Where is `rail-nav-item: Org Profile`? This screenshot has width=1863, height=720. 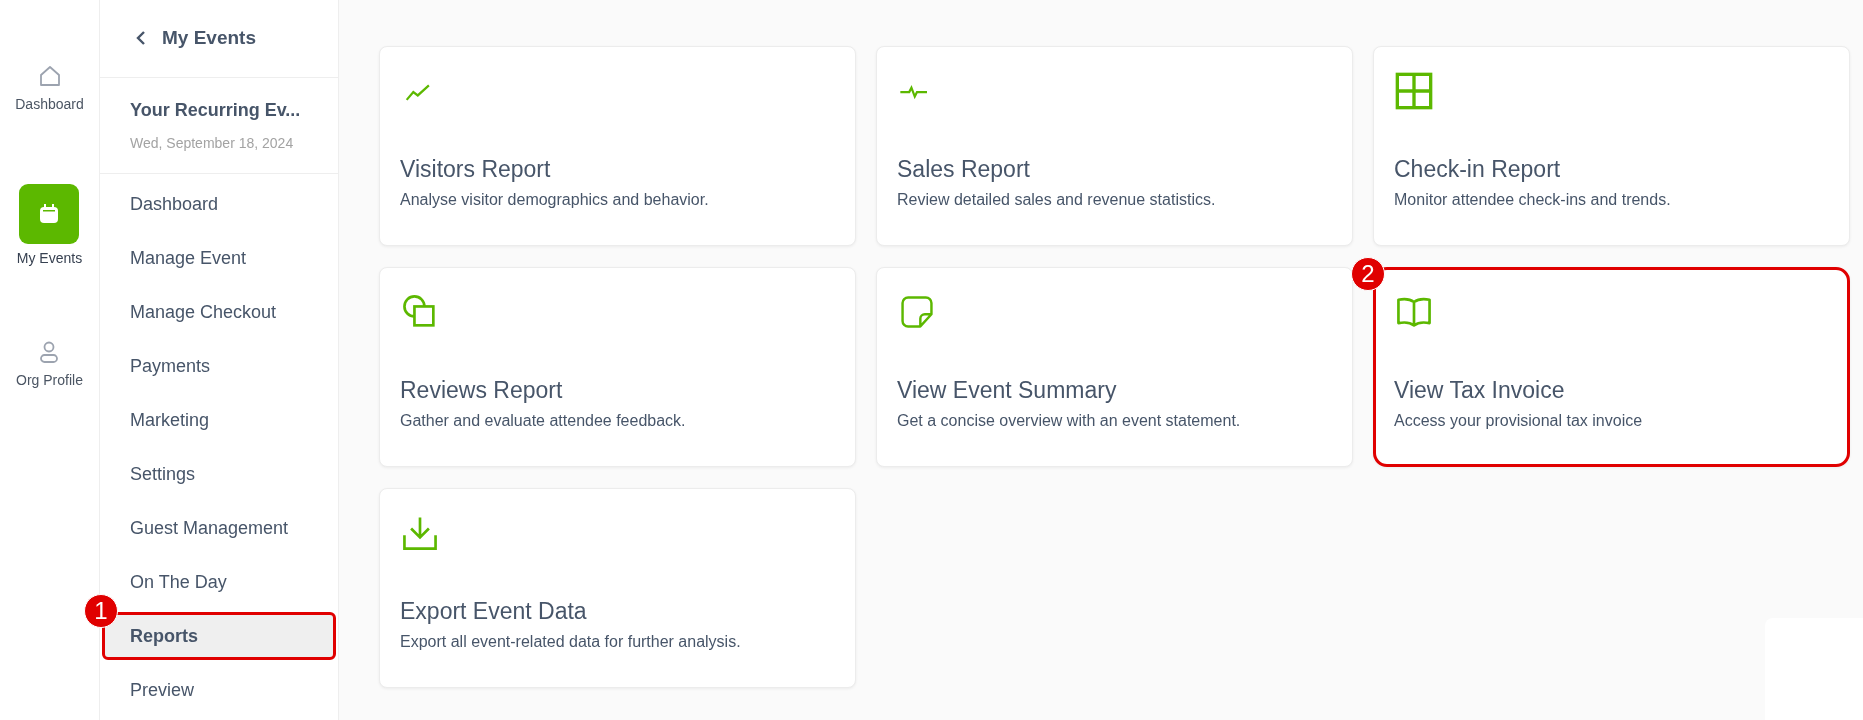
rail-nav-item: Org Profile is located at coordinates (49, 363).